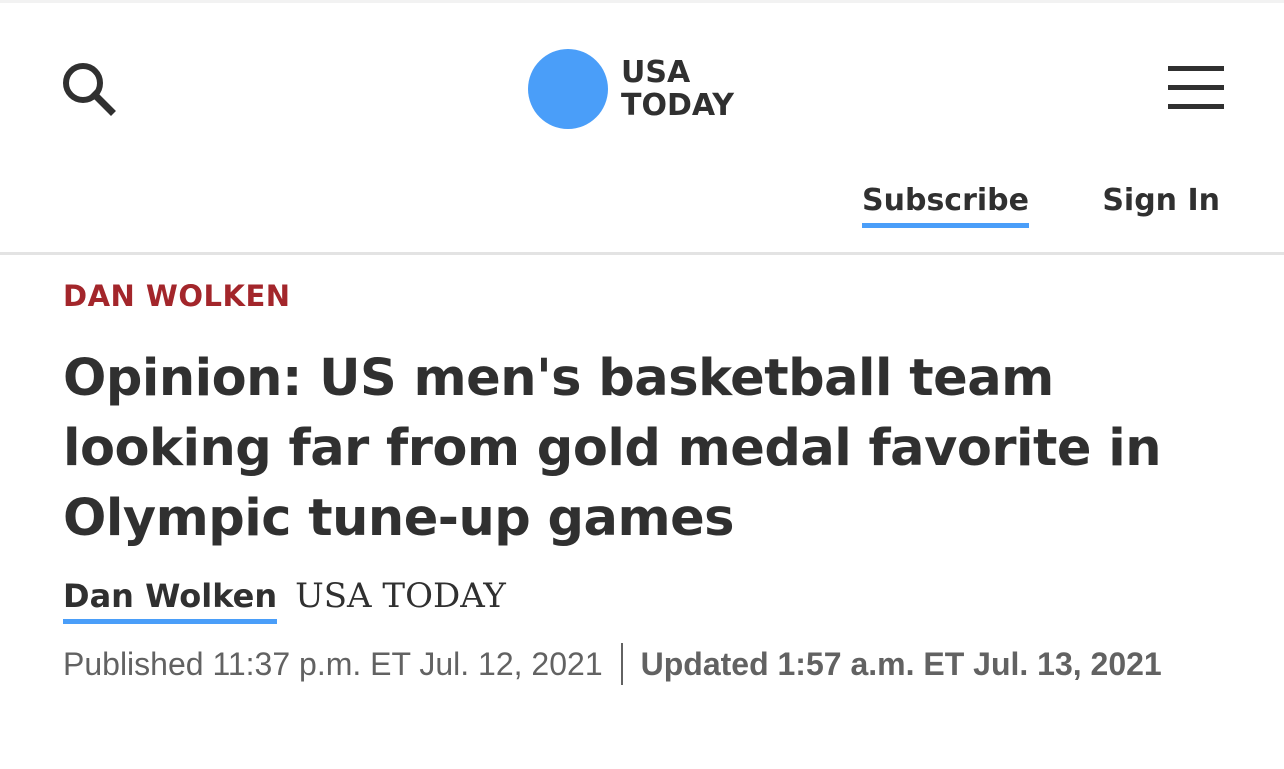  I want to click on published-date: Published 11:37 p.m. ET Jul. 12, 2021, so click(333, 664).